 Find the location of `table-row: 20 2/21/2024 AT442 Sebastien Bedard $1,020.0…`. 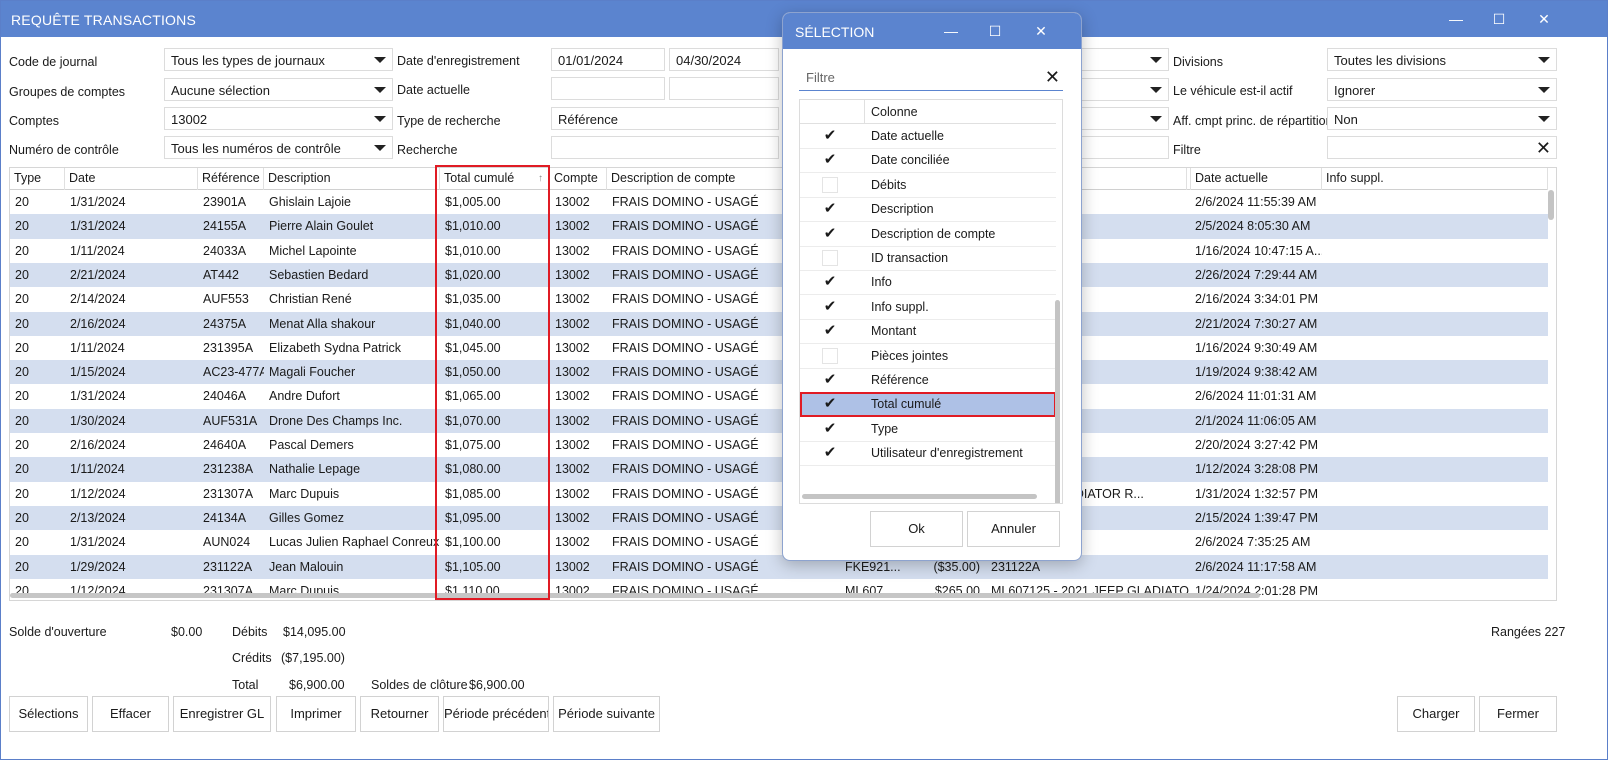

table-row: 20 2/21/2024 AT442 Sebastien Bedard $1,020.0… is located at coordinates (779, 275).